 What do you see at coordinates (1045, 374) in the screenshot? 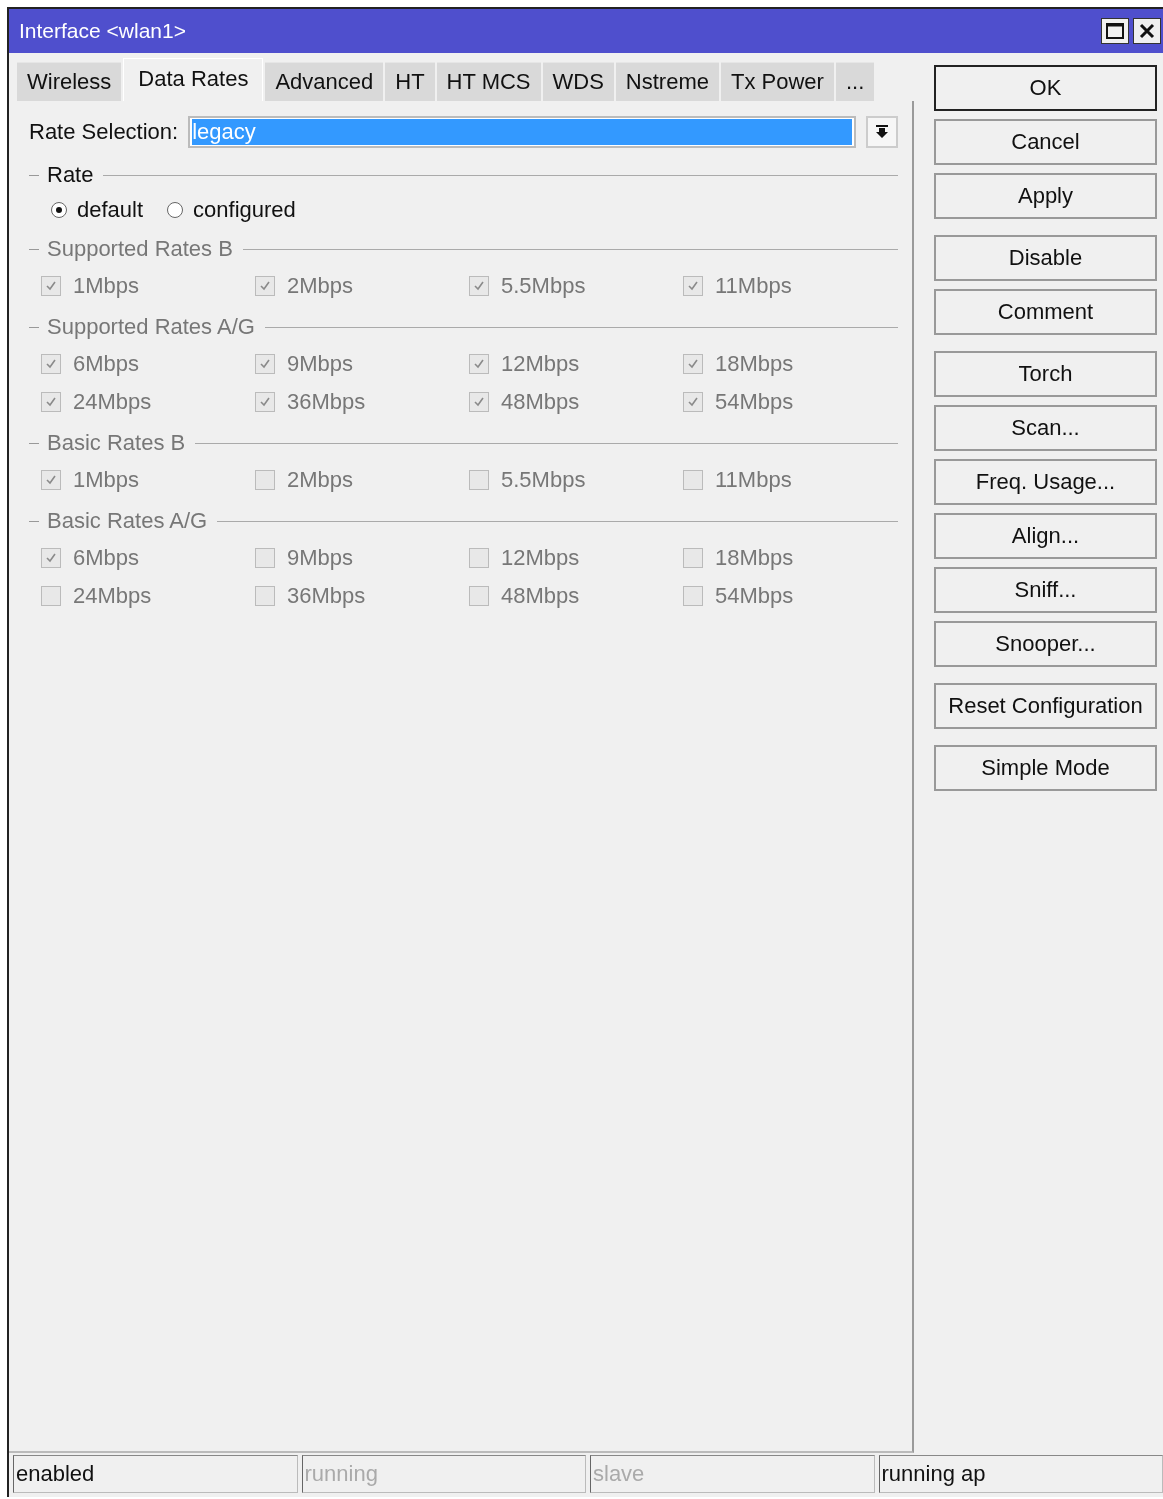
I see `button: Torch` at bounding box center [1045, 374].